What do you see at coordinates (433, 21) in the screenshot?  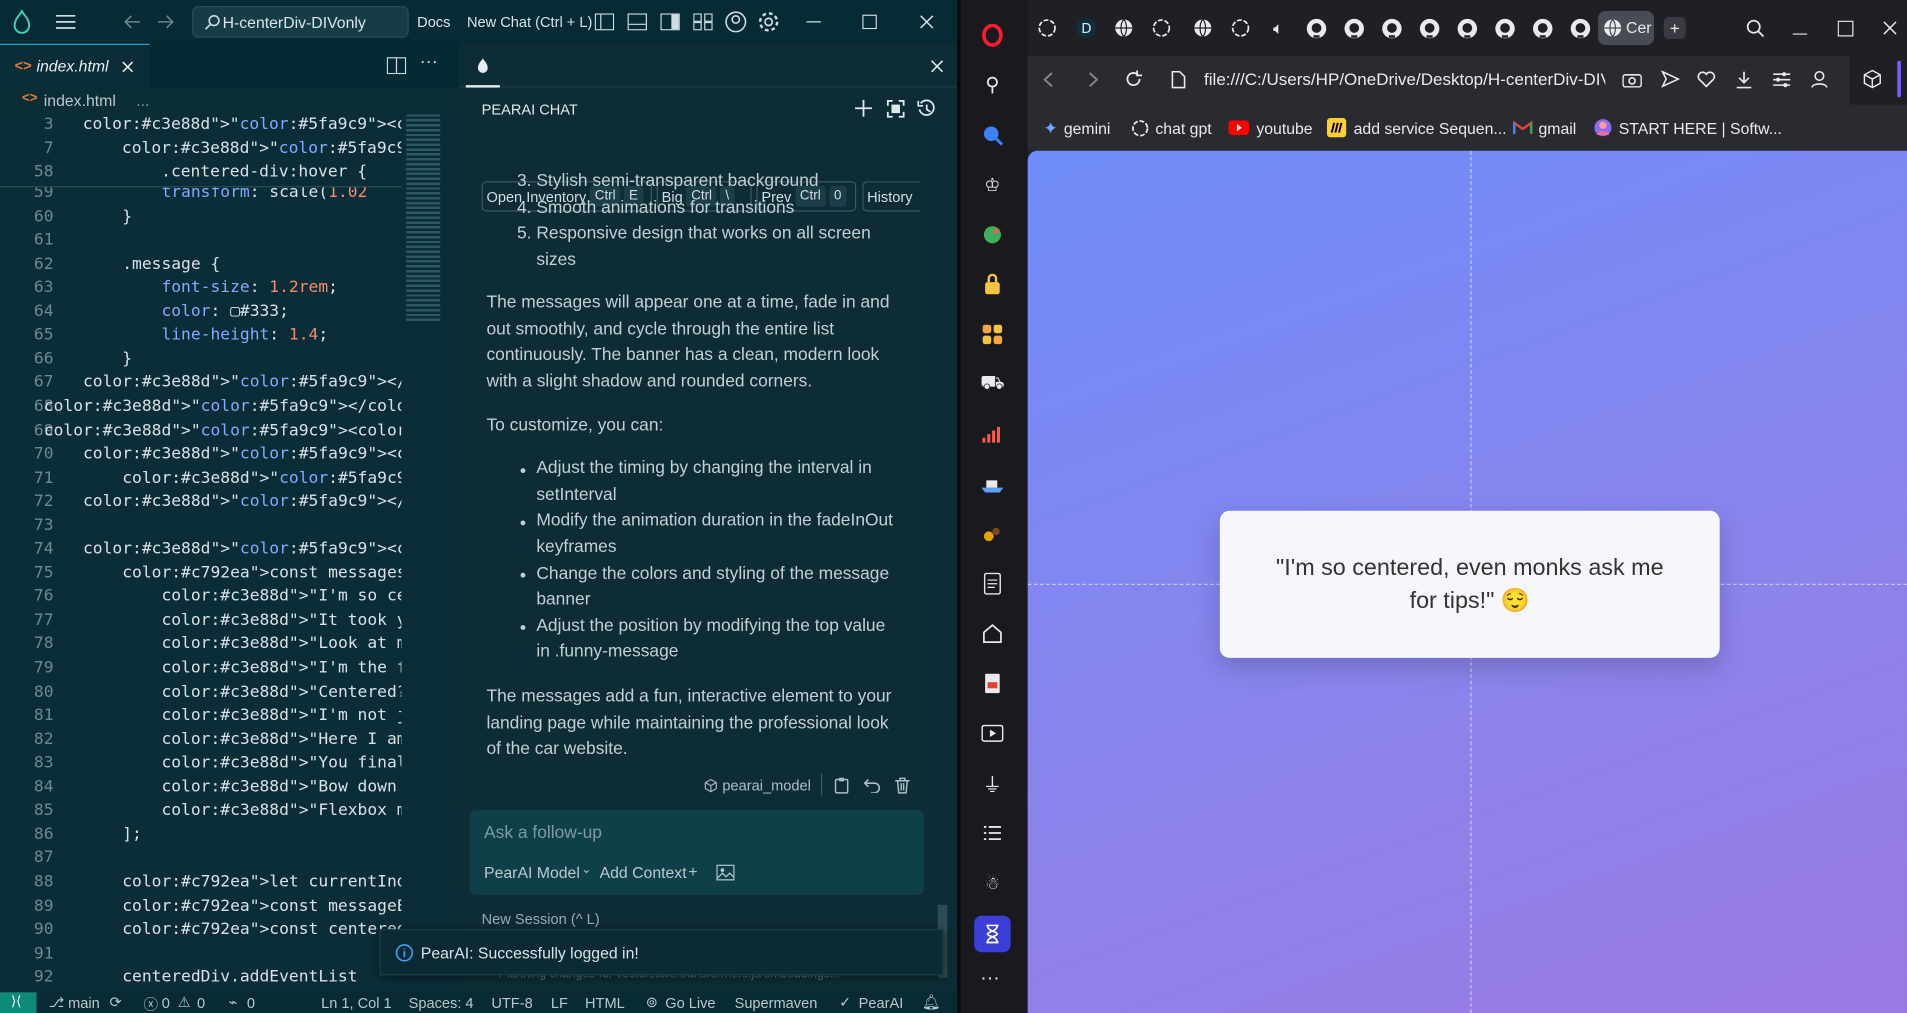 I see `docs-button: Docs` at bounding box center [433, 21].